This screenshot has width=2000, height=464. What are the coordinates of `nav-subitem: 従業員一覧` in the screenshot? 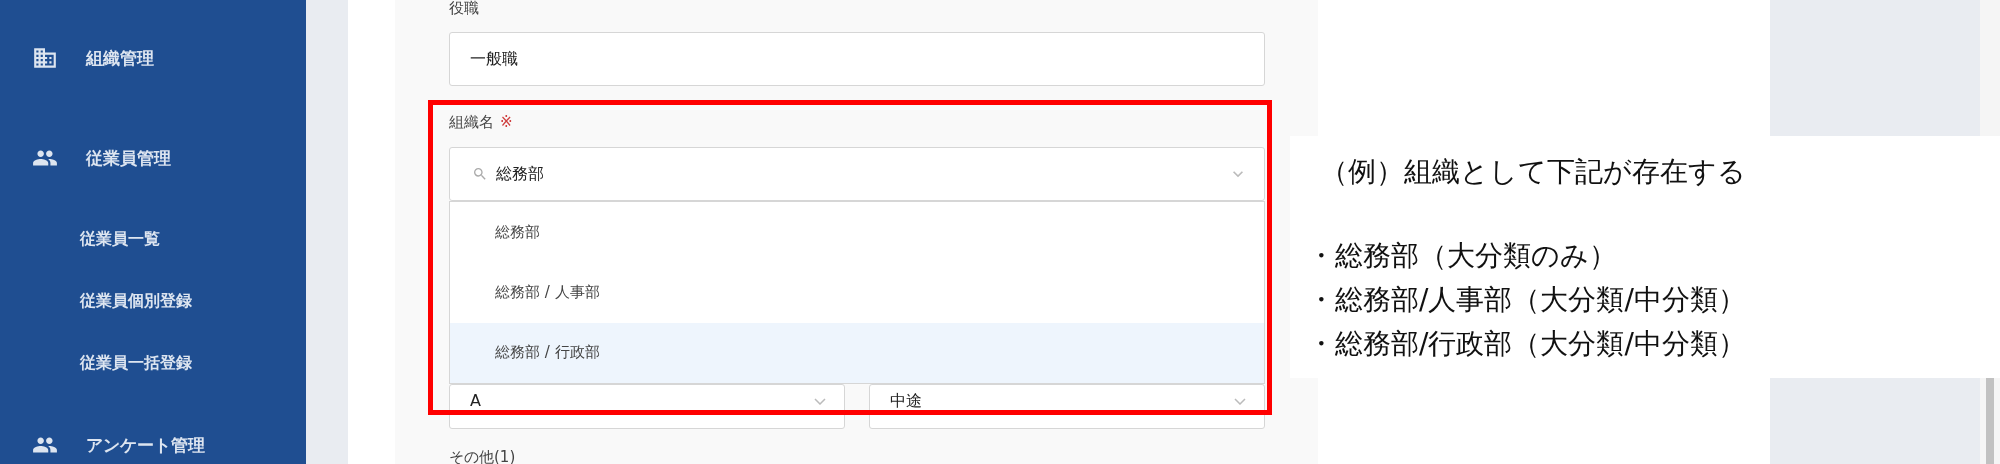 It's located at (153, 239).